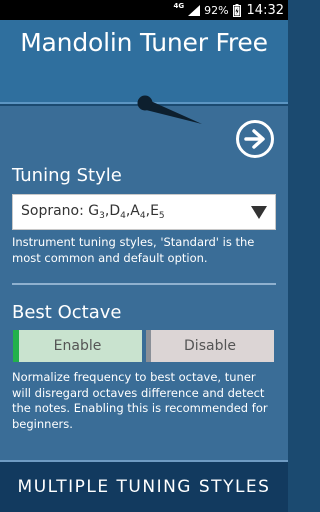 The image size is (320, 512). I want to click on tuning-note: E, so click(154, 211).